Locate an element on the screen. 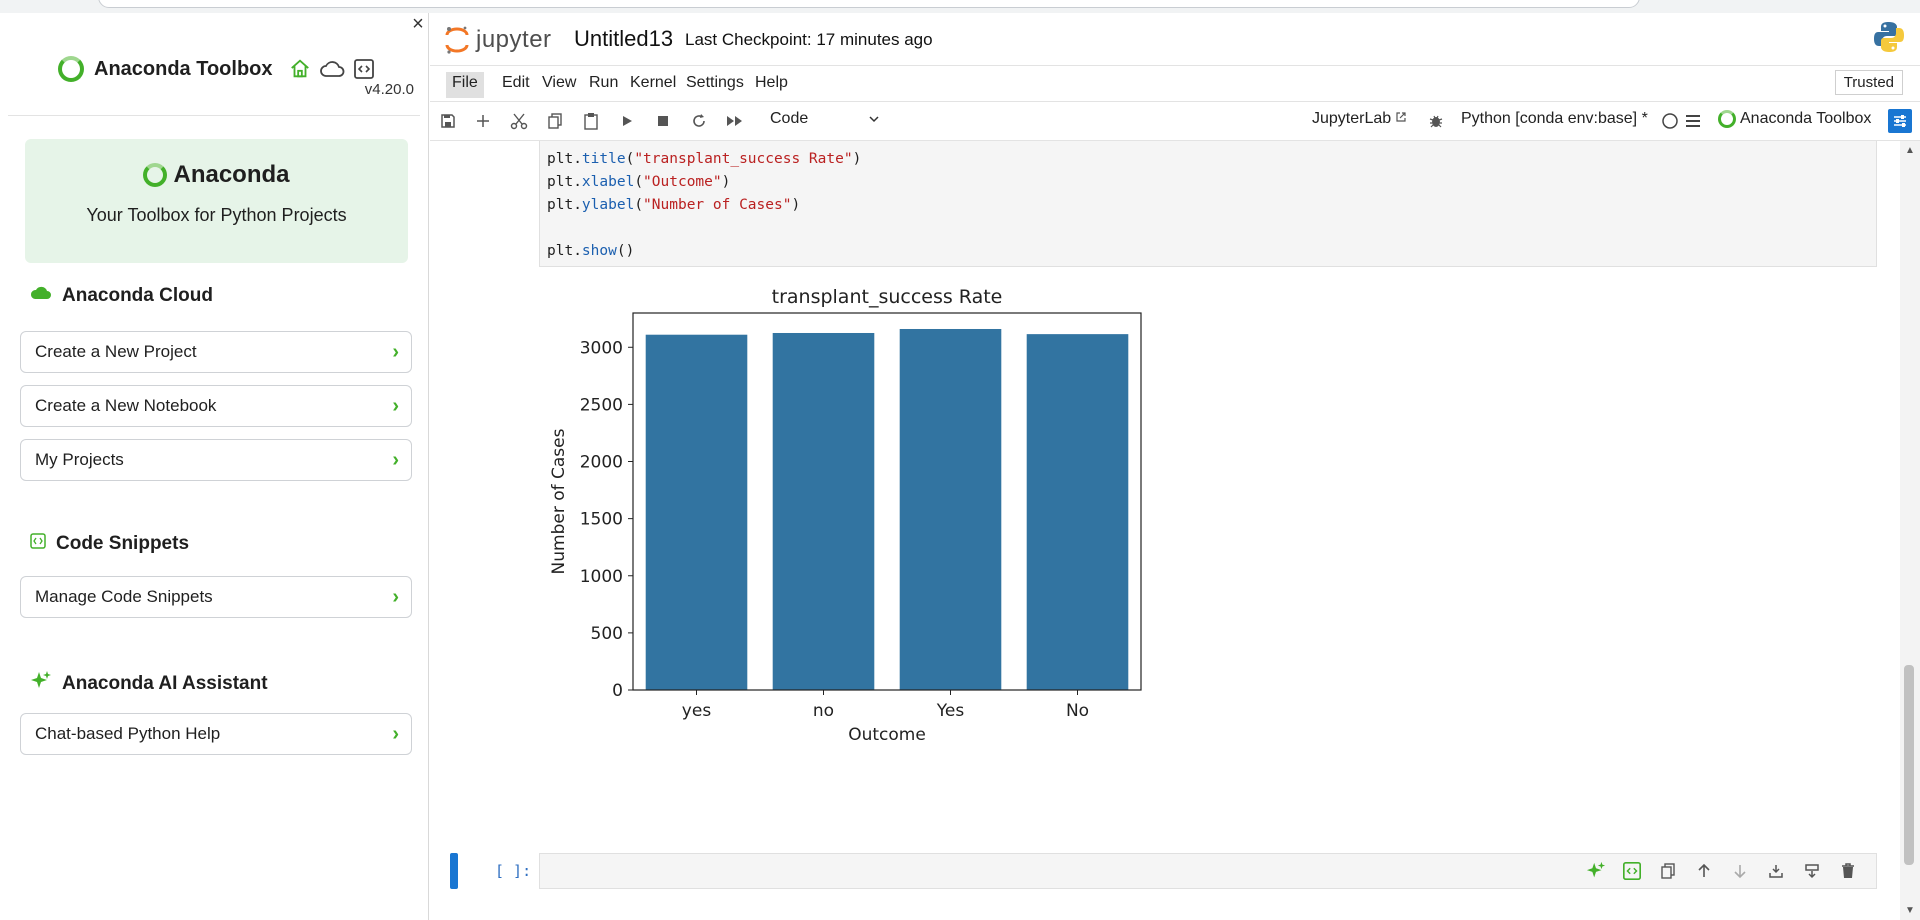 The image size is (1920, 920). anaconda-toolbox-toggle: Anaconda Toolbox is located at coordinates (1794, 119).